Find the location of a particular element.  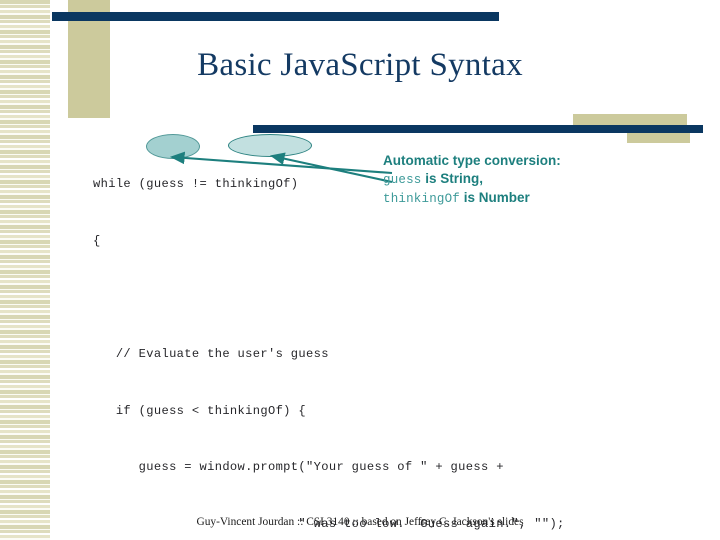

top-horizontal-rule is located at coordinates (275, 16).